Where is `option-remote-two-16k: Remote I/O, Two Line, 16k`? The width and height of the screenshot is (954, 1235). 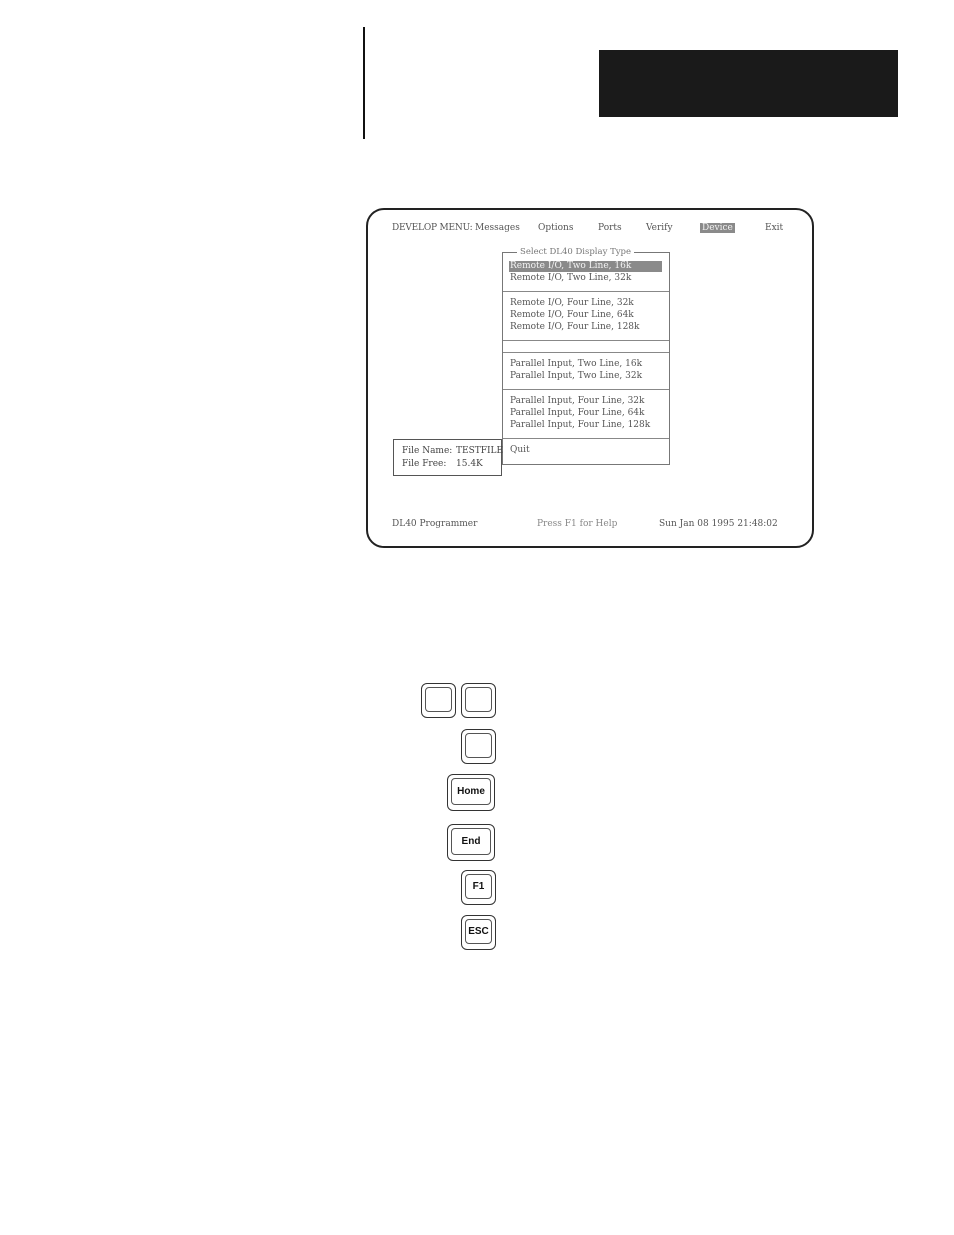
option-remote-two-16k: Remote I/O, Two Line, 16k is located at coordinates (585, 266).